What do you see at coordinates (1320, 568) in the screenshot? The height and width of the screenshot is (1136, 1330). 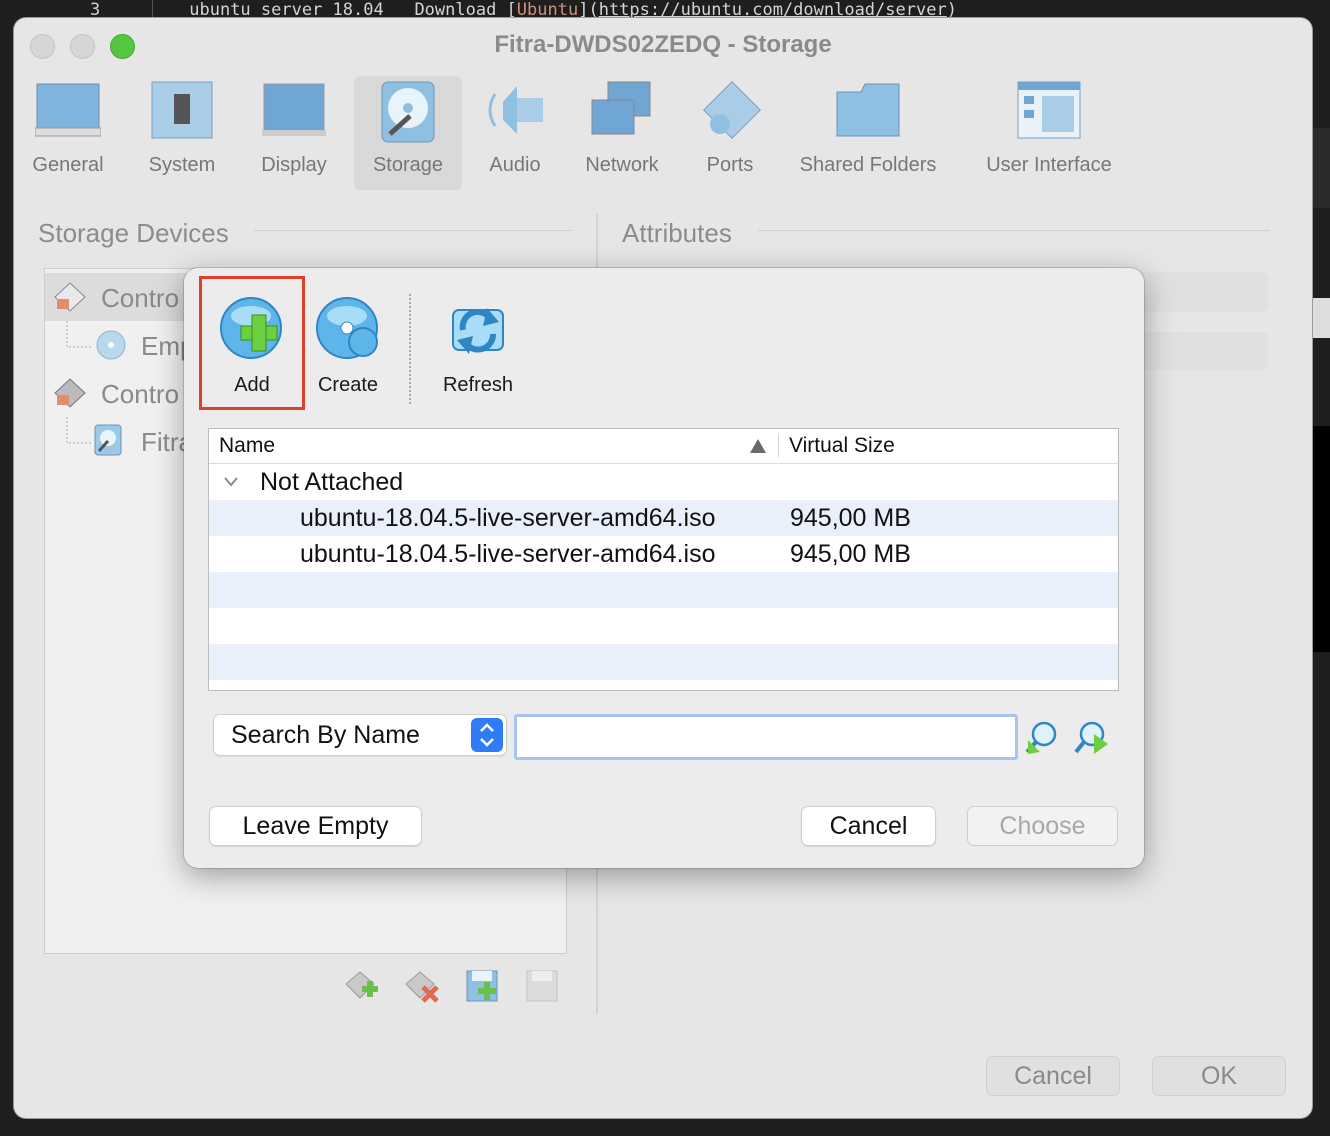 I see `background-app-edge` at bounding box center [1320, 568].